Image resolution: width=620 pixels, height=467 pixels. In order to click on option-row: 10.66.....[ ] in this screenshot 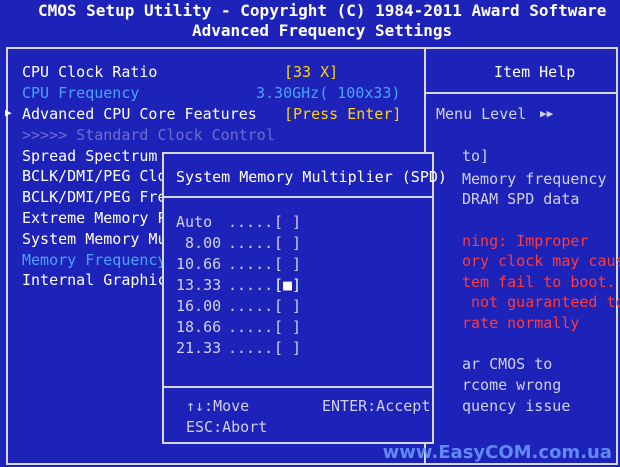, I will do `click(298, 264)`.